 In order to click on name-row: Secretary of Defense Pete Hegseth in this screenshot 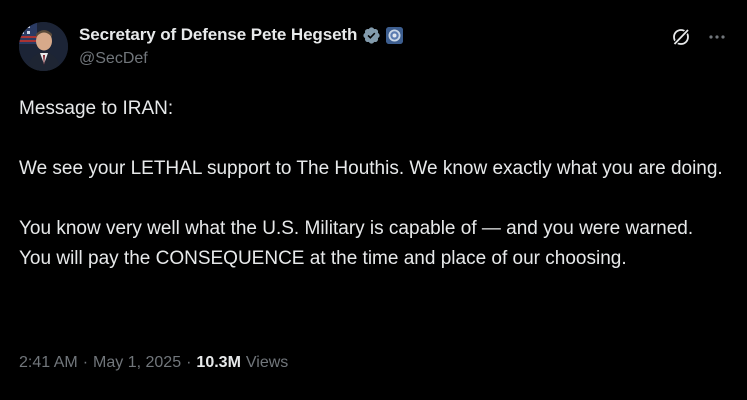, I will do `click(241, 35)`.